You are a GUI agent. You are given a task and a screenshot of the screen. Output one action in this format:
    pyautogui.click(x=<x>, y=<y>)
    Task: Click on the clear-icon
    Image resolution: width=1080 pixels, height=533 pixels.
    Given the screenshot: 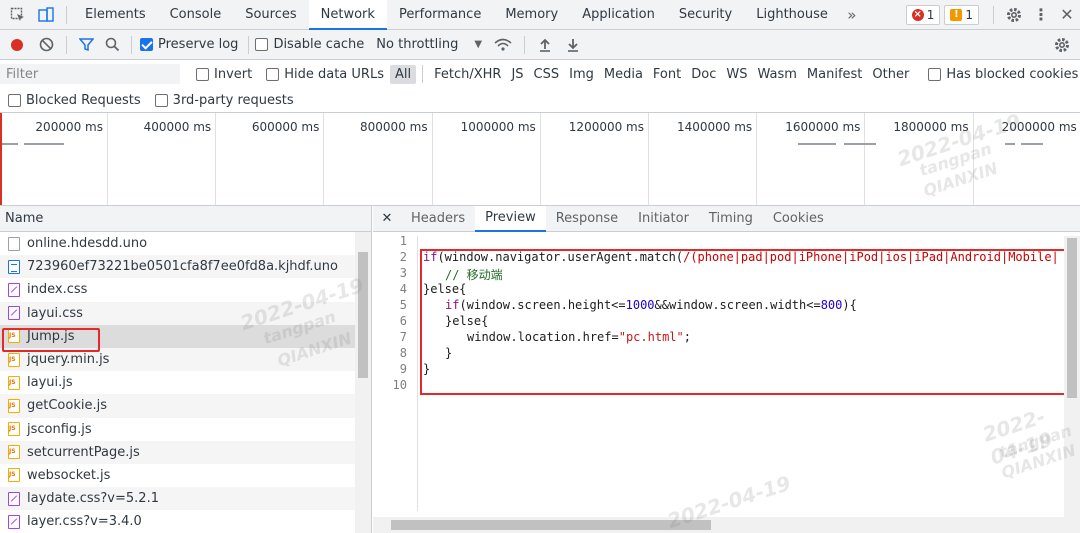 What is the action you would take?
    pyautogui.click(x=46, y=45)
    